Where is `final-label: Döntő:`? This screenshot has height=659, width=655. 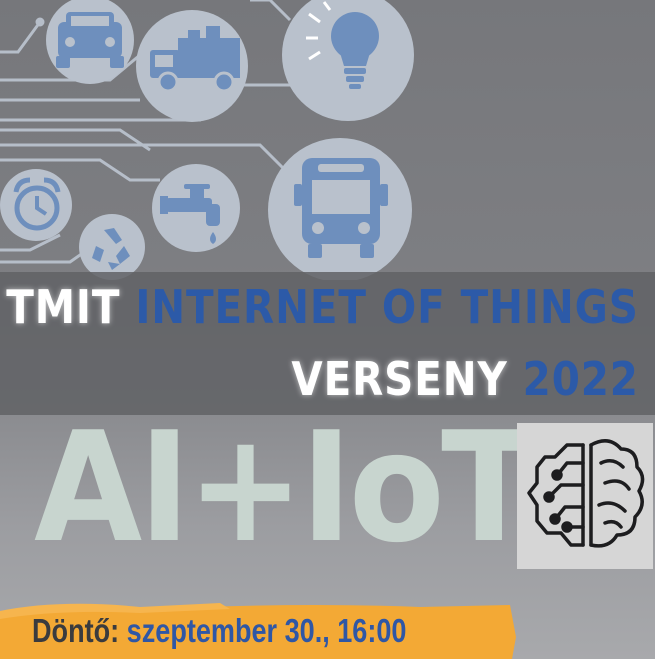
final-label: Döntő: is located at coordinates (76, 630).